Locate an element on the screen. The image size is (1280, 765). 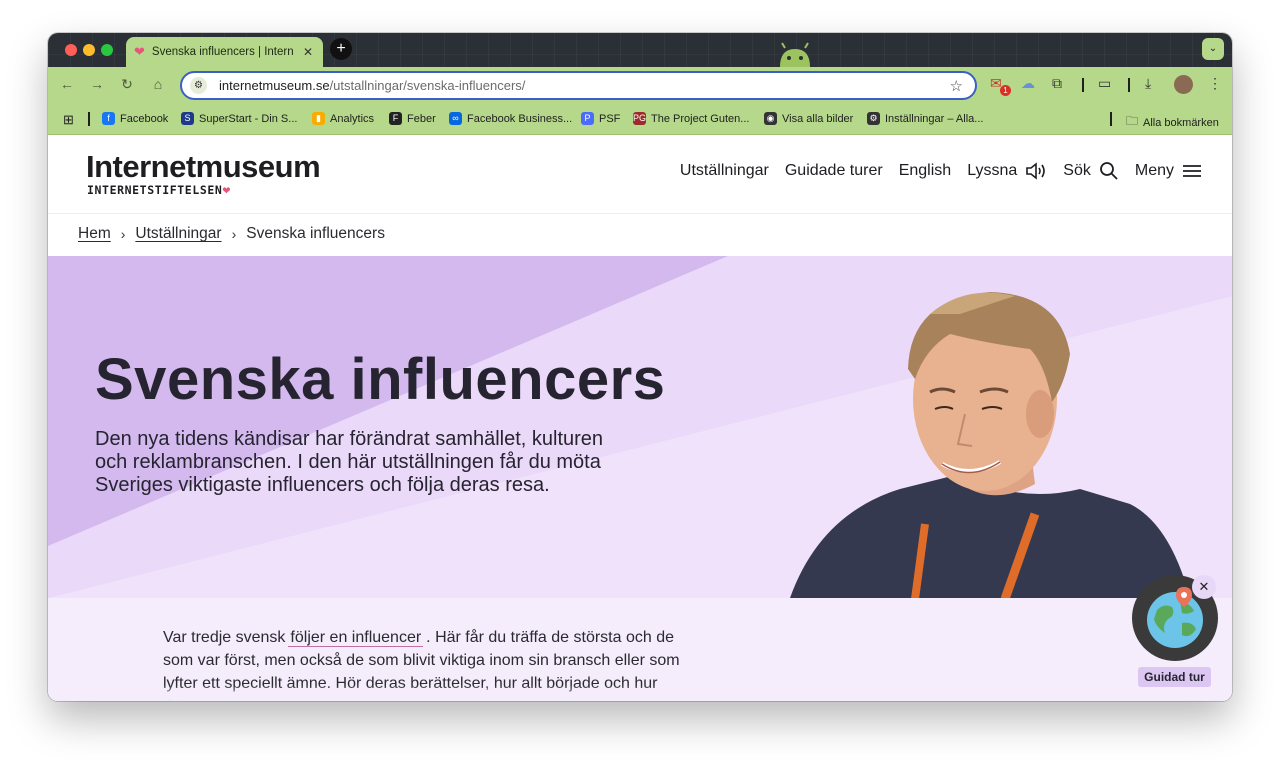
meta-icon: ∞ is located at coordinates (455, 118).